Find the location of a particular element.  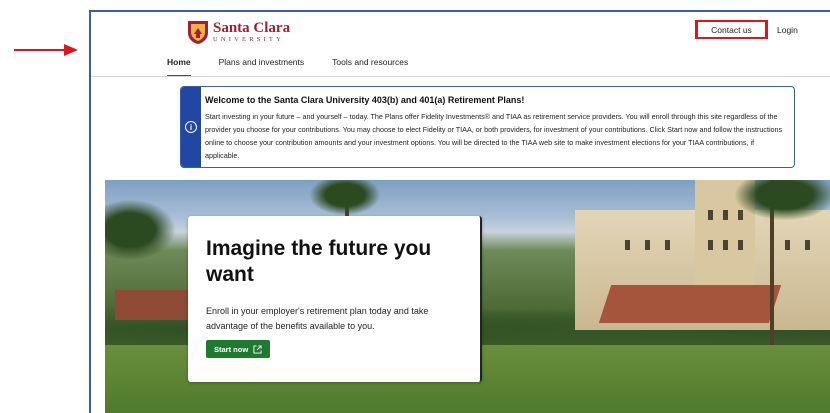

contact-us-link: Contact us is located at coordinates (731, 29).